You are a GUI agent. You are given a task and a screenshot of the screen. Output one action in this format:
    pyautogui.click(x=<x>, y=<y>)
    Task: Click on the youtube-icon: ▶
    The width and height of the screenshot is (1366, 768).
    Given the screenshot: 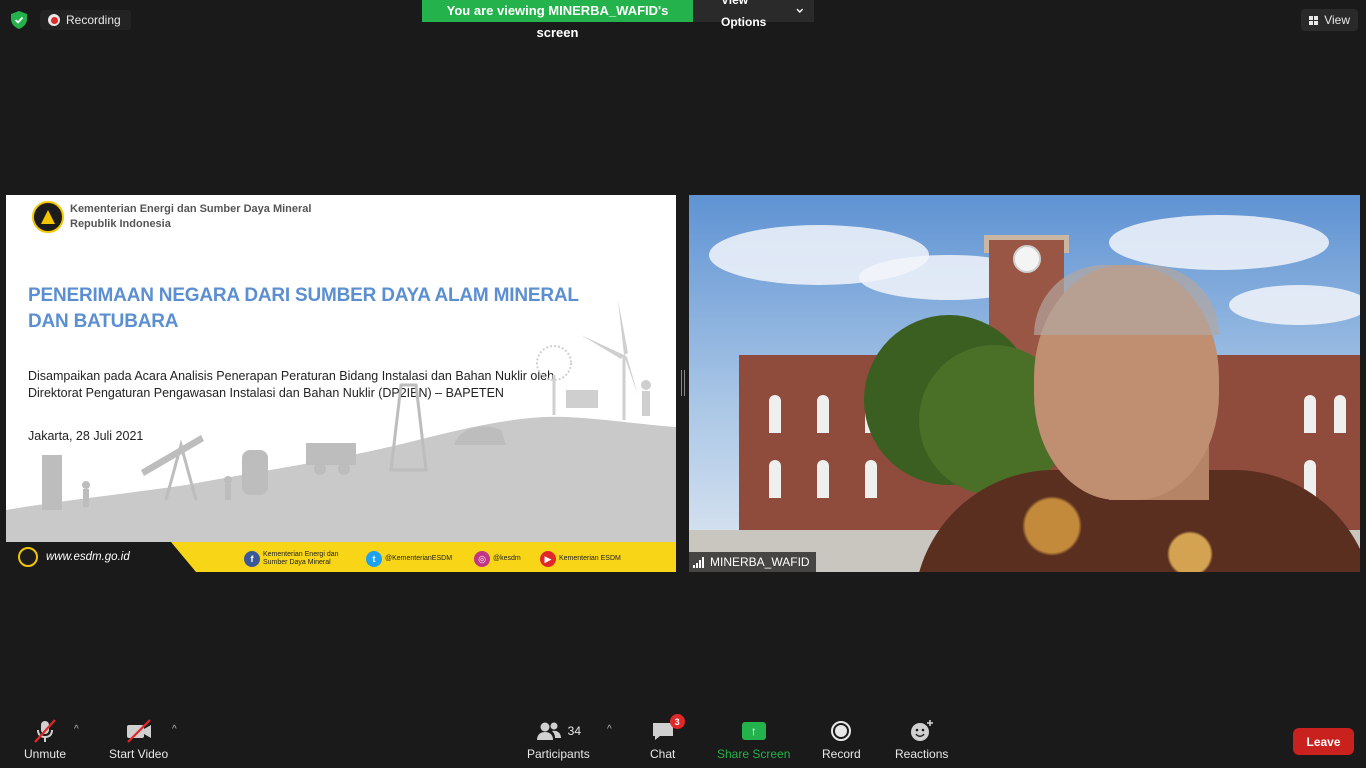 What is the action you would take?
    pyautogui.click(x=548, y=559)
    